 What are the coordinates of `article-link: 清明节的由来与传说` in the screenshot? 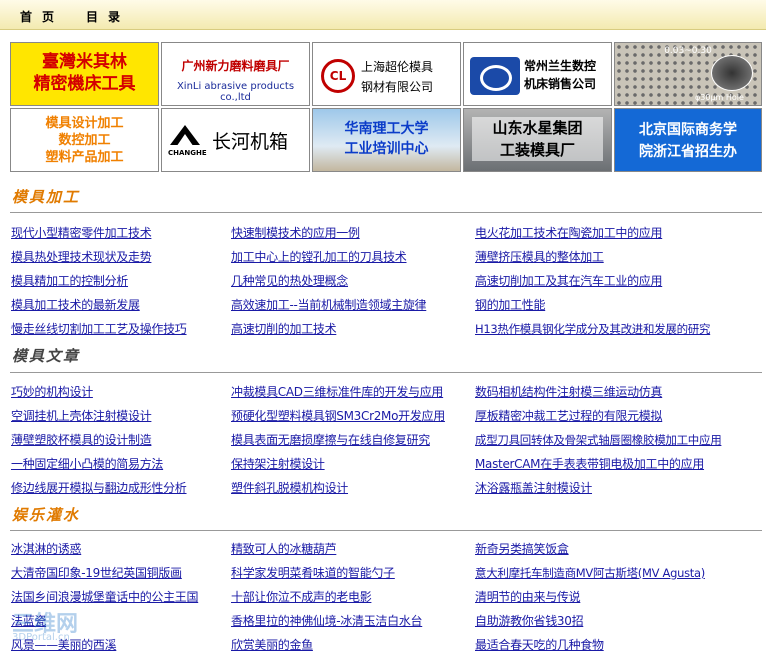 It's located at (528, 597).